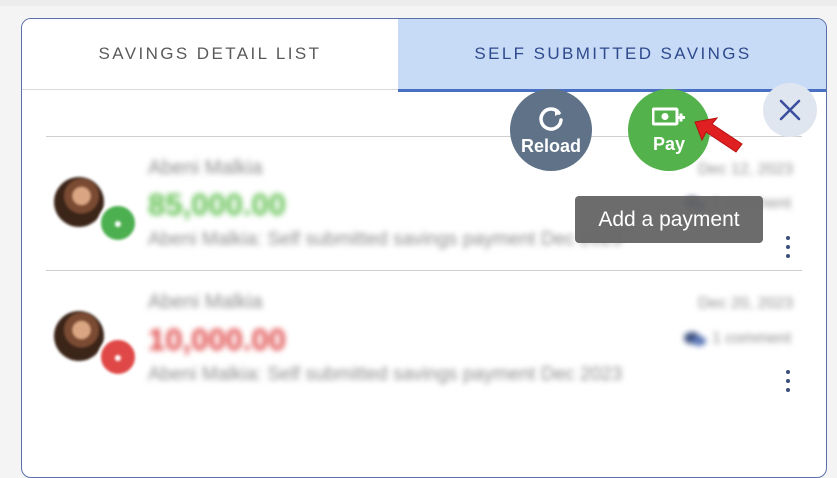  I want to click on close-button, so click(790, 110).